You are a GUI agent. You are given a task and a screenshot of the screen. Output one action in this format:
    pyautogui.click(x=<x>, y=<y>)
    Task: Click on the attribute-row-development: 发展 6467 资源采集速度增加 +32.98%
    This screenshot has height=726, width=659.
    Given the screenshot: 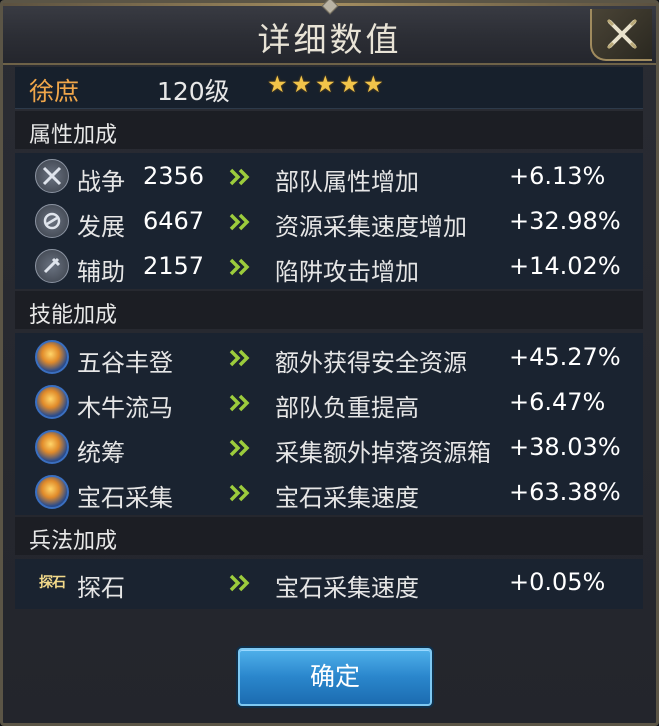 What is the action you would take?
    pyautogui.click(x=329, y=222)
    